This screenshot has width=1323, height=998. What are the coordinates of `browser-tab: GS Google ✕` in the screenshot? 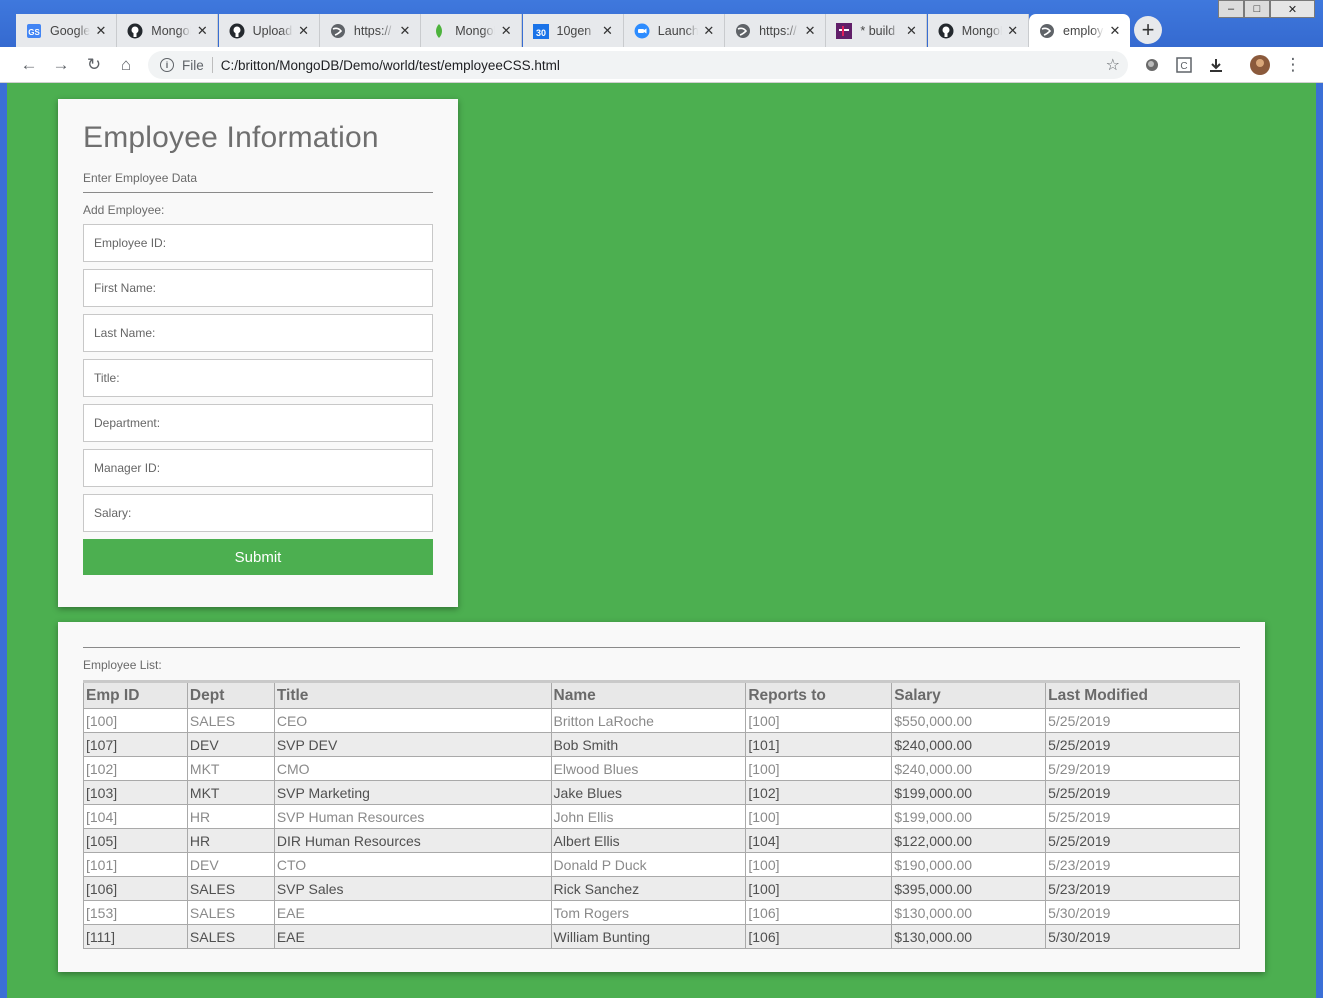 It's located at (66, 30).